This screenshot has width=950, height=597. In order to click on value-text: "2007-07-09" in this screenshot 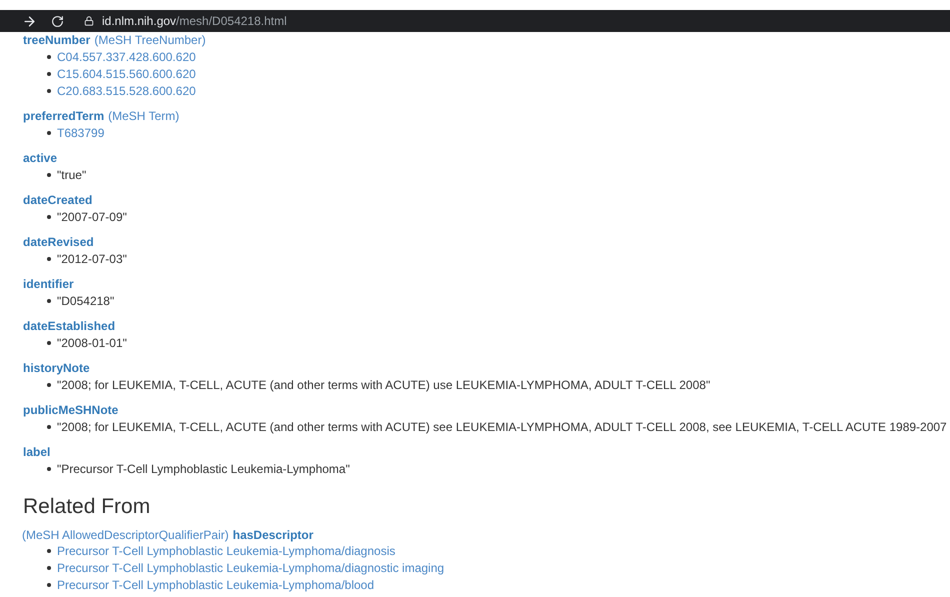, I will do `click(92, 217)`.